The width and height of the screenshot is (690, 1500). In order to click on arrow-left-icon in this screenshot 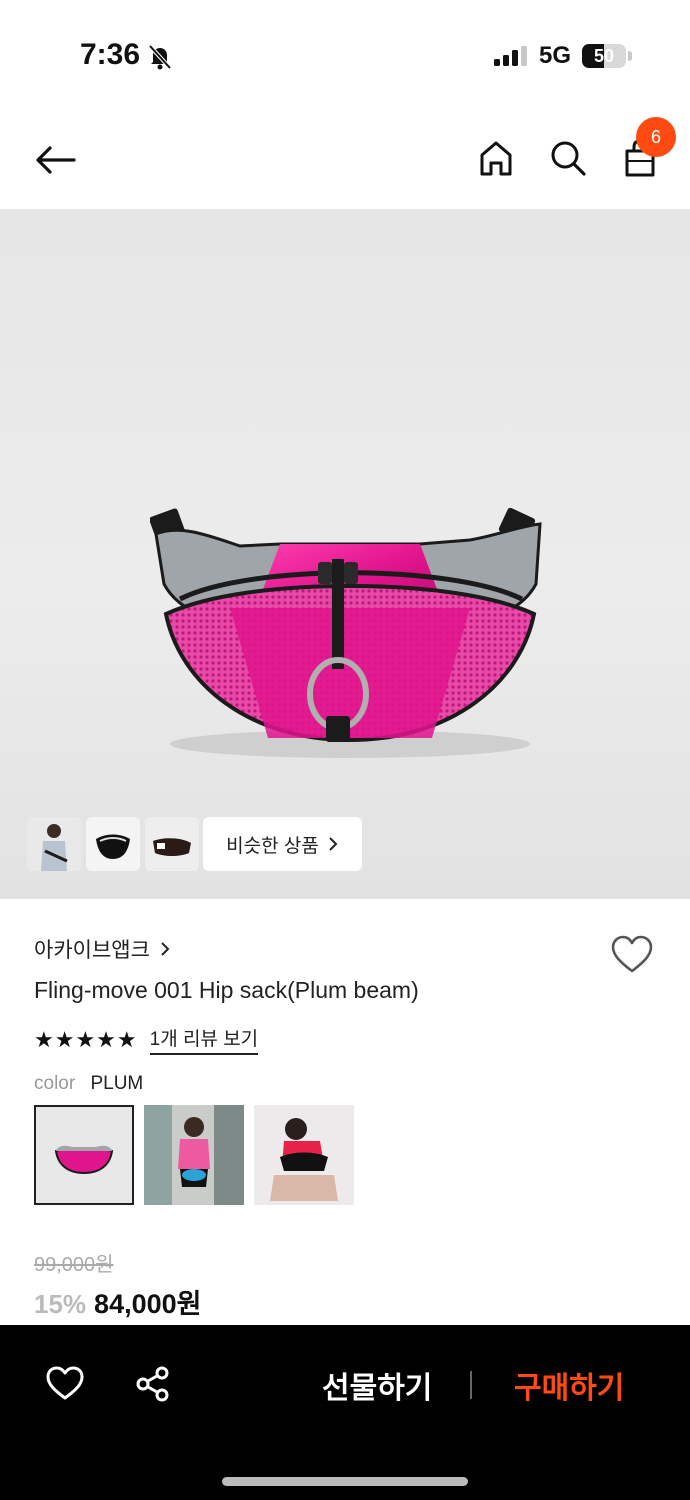, I will do `click(56, 160)`.